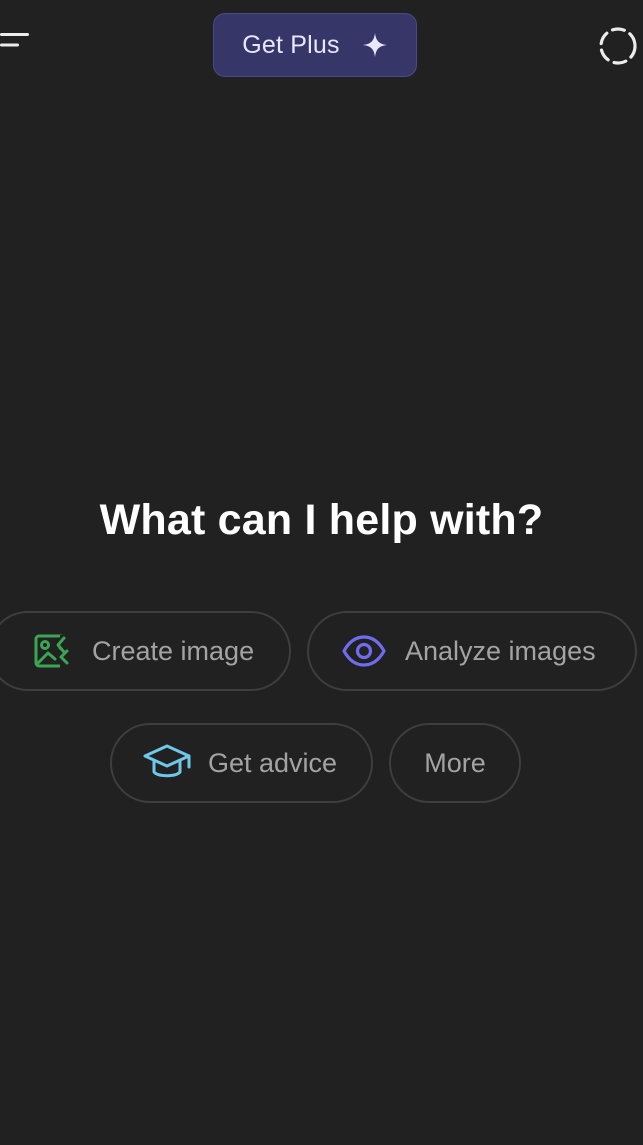 The height and width of the screenshot is (1145, 643). Describe the element at coordinates (374, 45) in the screenshot. I see `sparkle-icon` at that location.